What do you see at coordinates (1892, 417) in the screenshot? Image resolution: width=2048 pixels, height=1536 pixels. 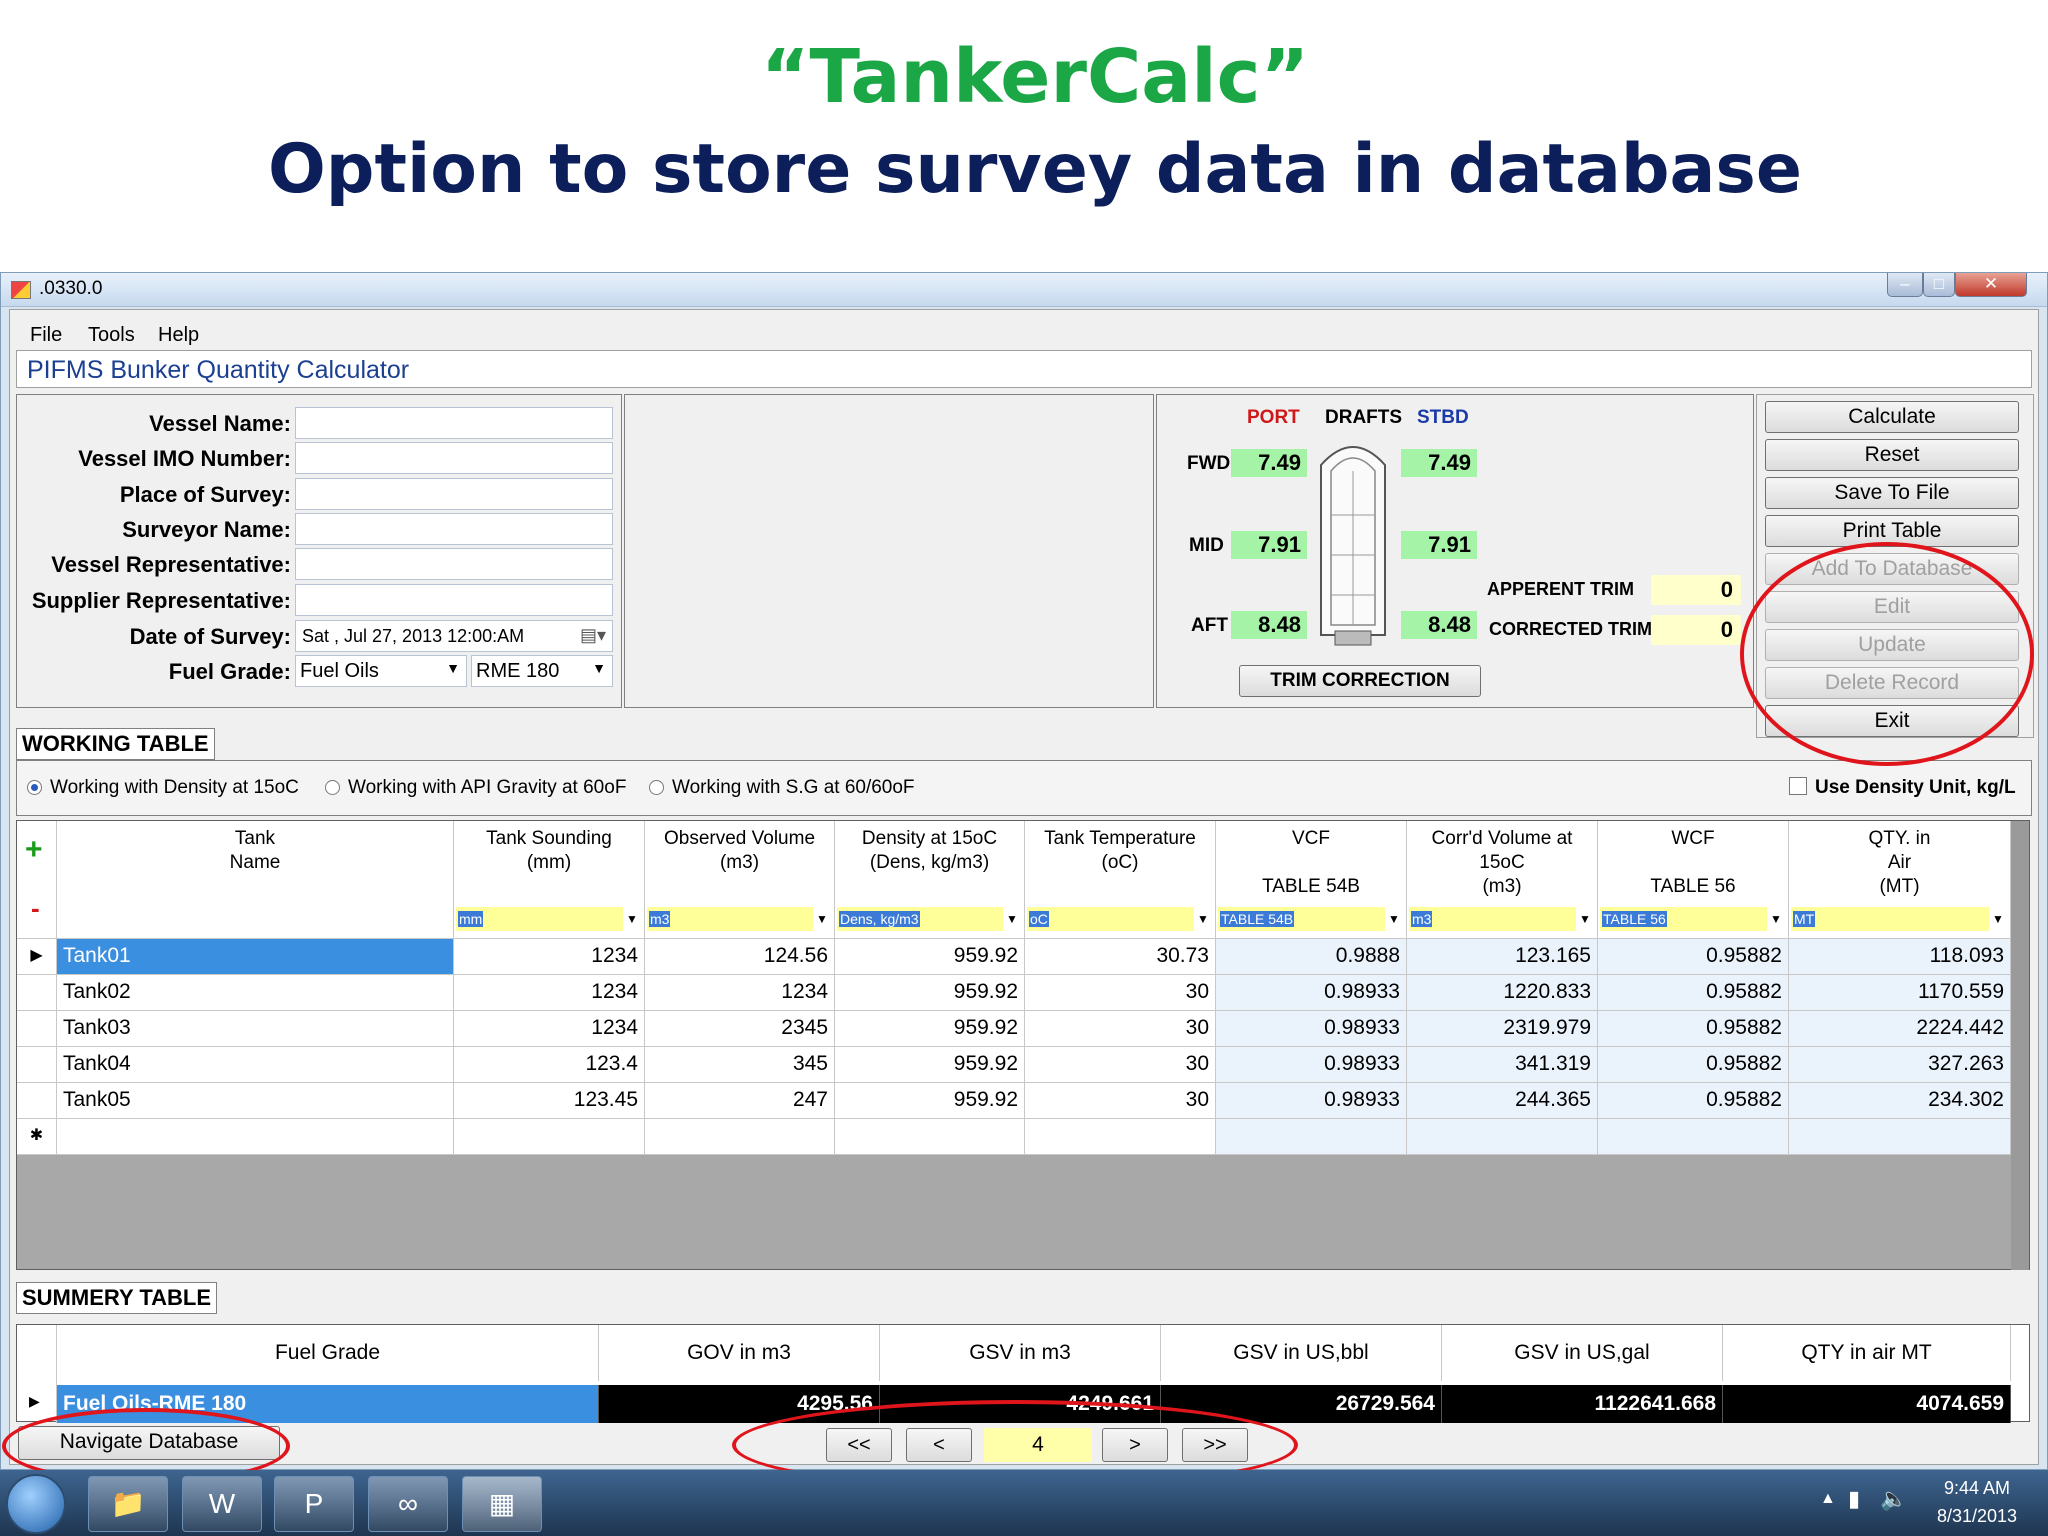 I see `calculate-button: Calculate` at bounding box center [1892, 417].